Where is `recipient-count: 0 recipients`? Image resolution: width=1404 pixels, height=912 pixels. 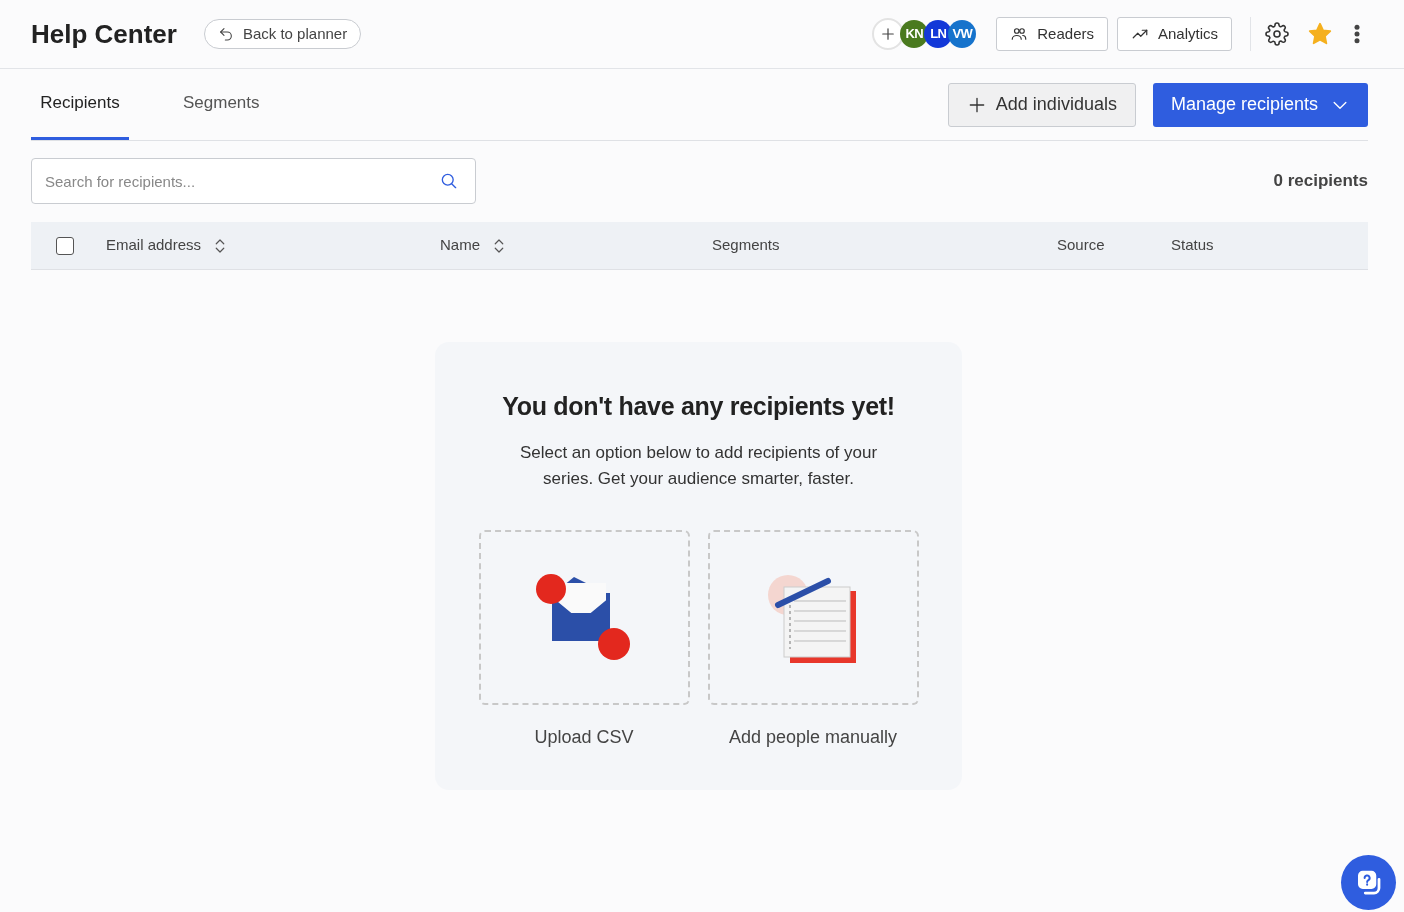 recipient-count: 0 recipients is located at coordinates (1320, 181).